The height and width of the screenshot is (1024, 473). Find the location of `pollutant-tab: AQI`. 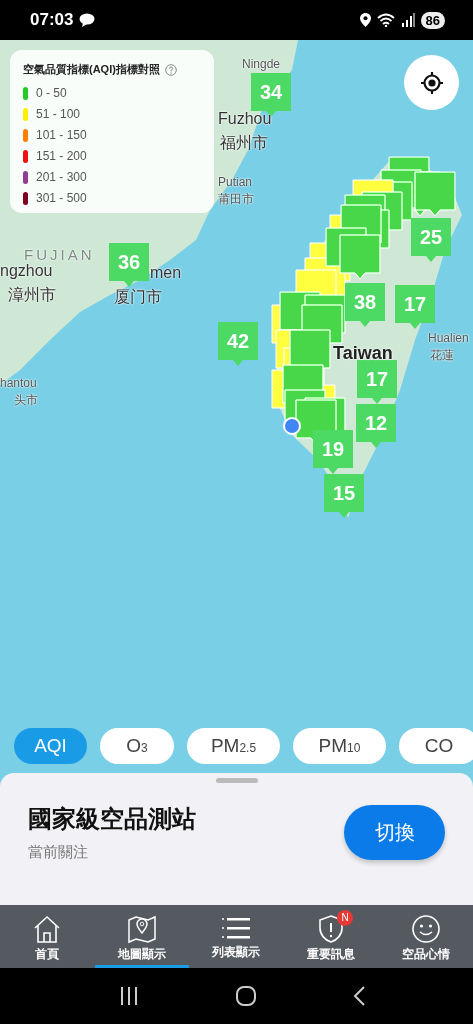

pollutant-tab: AQI is located at coordinates (50, 746).